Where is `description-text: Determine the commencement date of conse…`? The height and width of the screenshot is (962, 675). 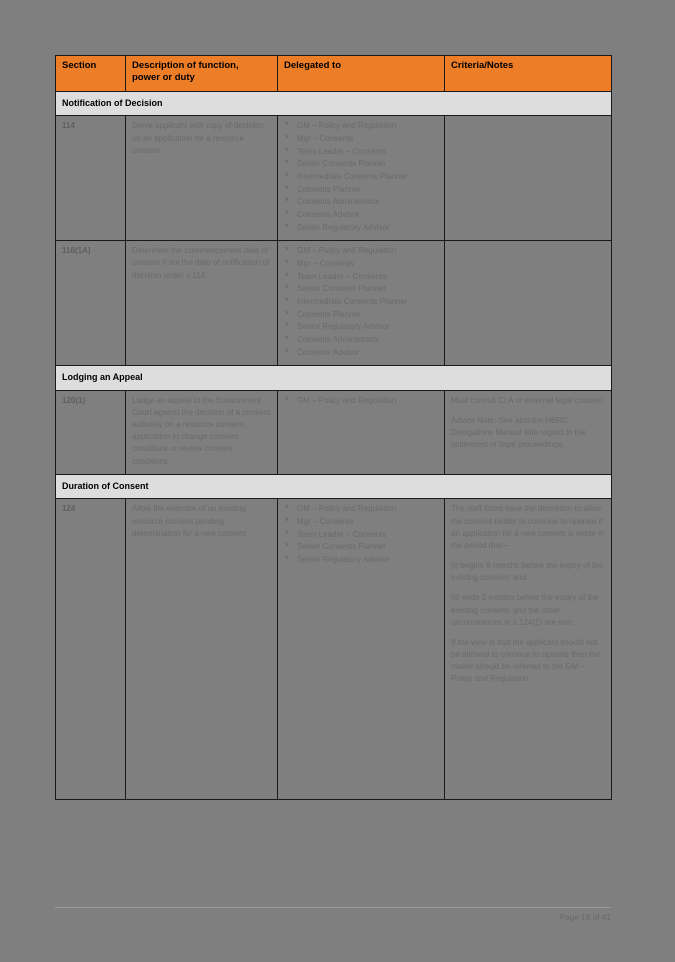
description-text: Determine the commencement date of conse… is located at coordinates (200, 263).